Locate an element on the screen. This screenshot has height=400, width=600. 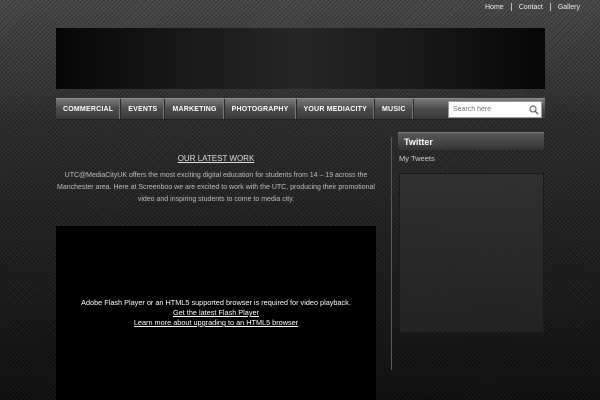
contact-link: Contact is located at coordinates (531, 7).